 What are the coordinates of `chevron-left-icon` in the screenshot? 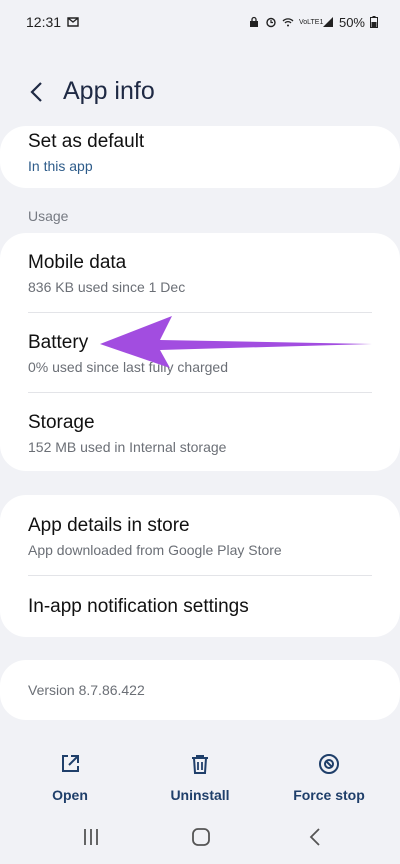 It's located at (36, 92).